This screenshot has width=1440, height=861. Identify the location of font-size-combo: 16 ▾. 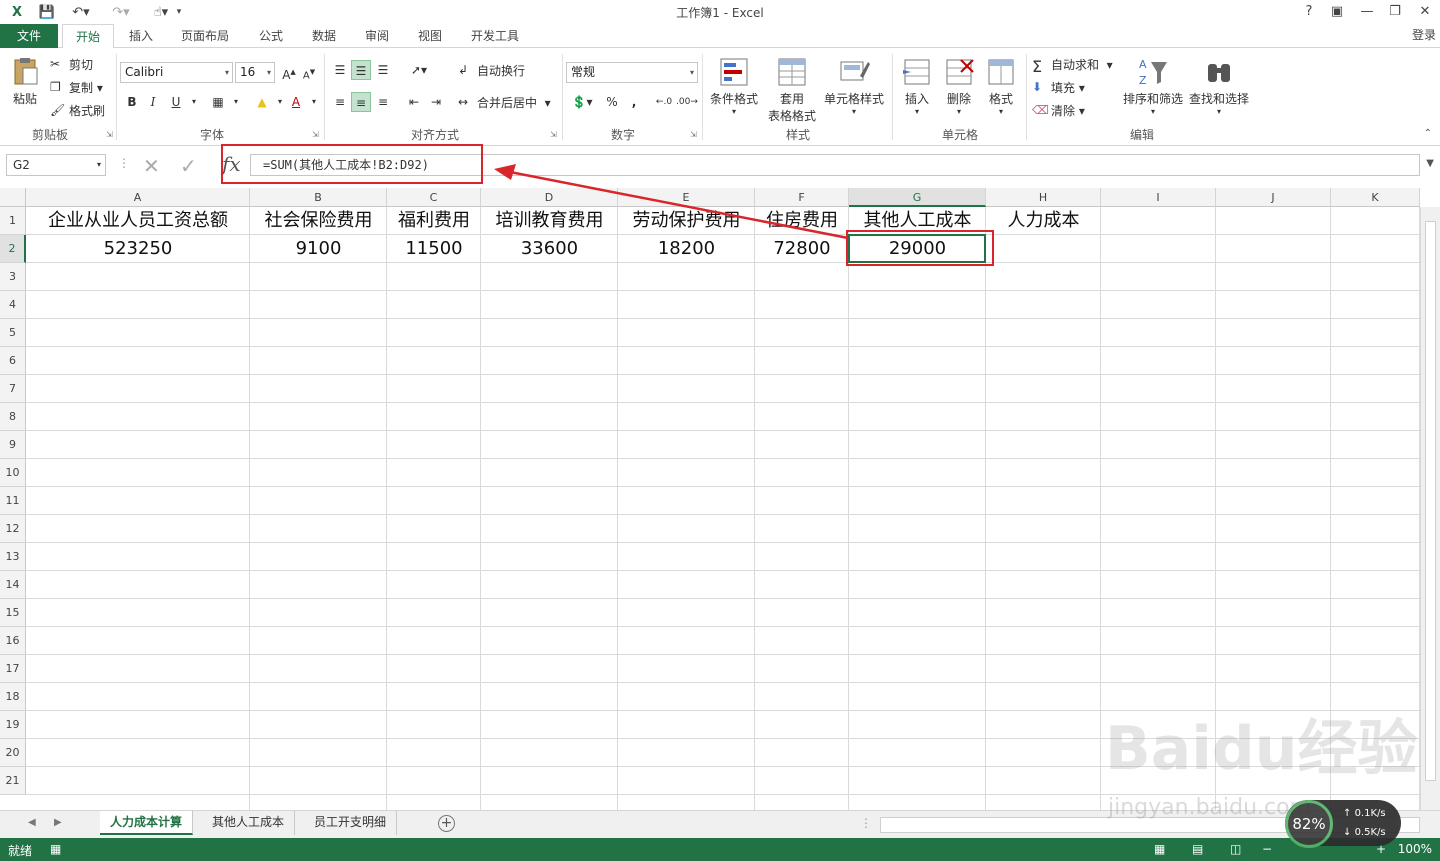
(255, 72).